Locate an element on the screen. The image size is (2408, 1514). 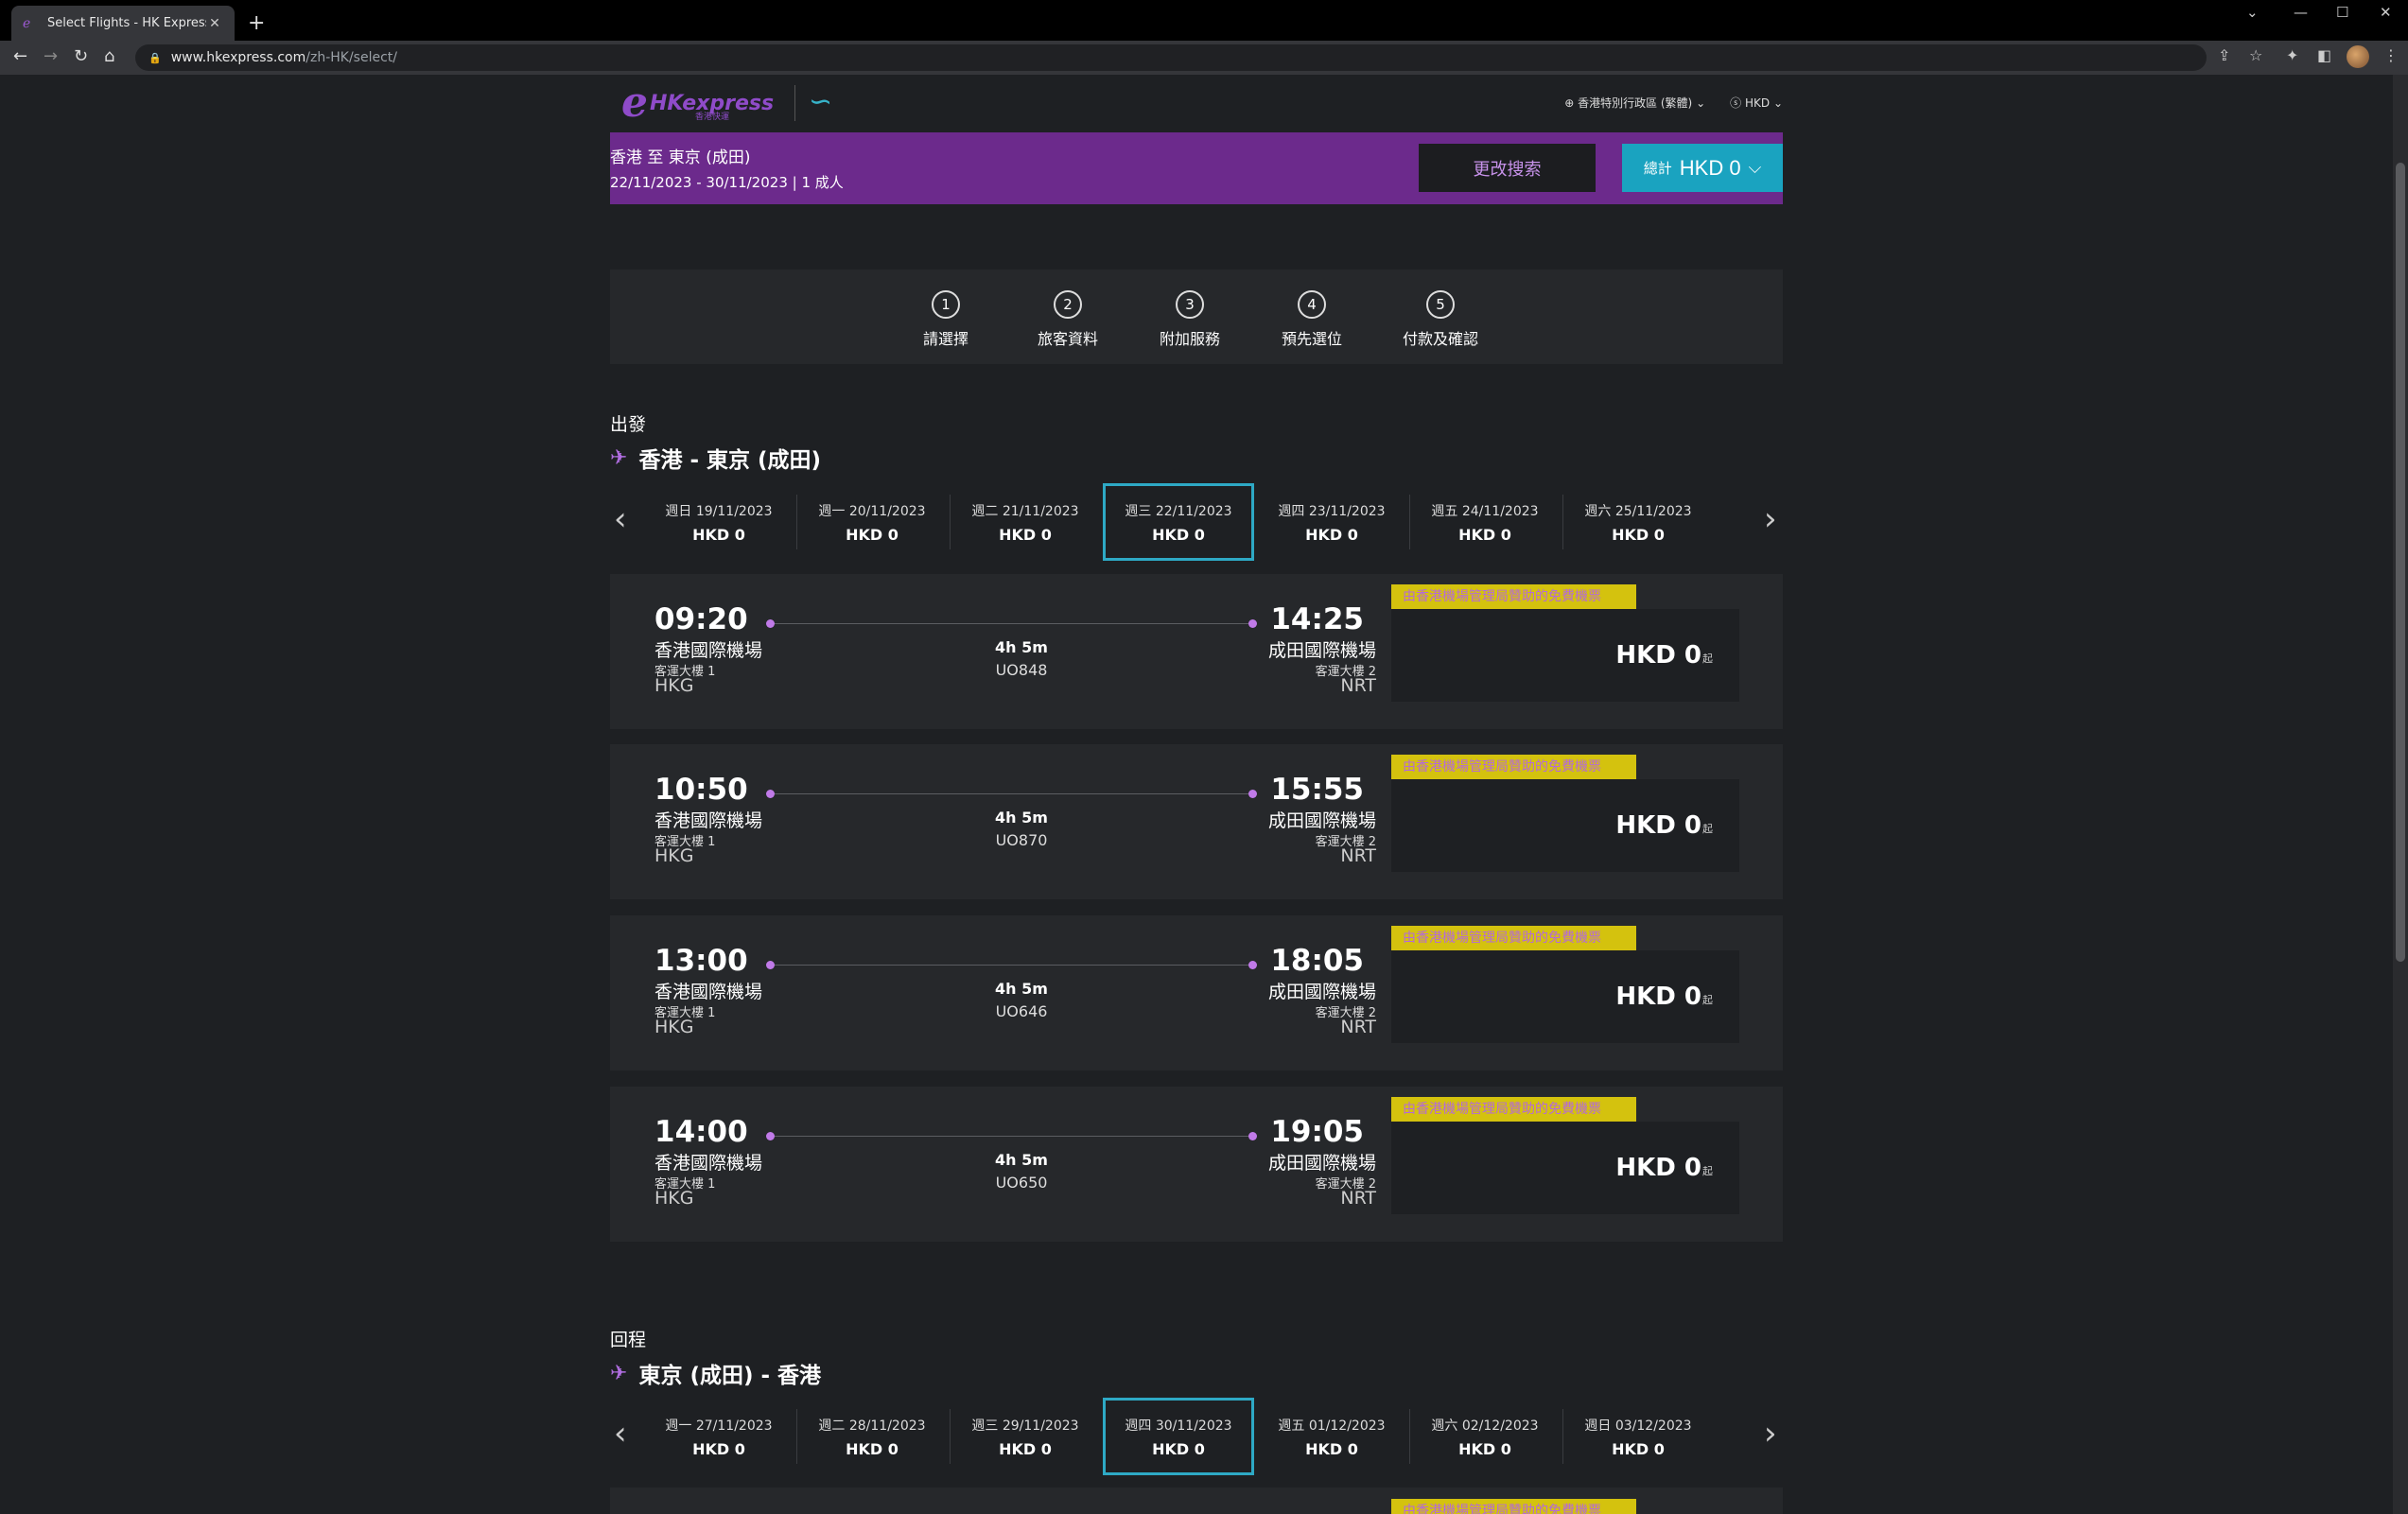
date-option: 週二 28/11/2023 HKD 0 is located at coordinates (872, 1436).